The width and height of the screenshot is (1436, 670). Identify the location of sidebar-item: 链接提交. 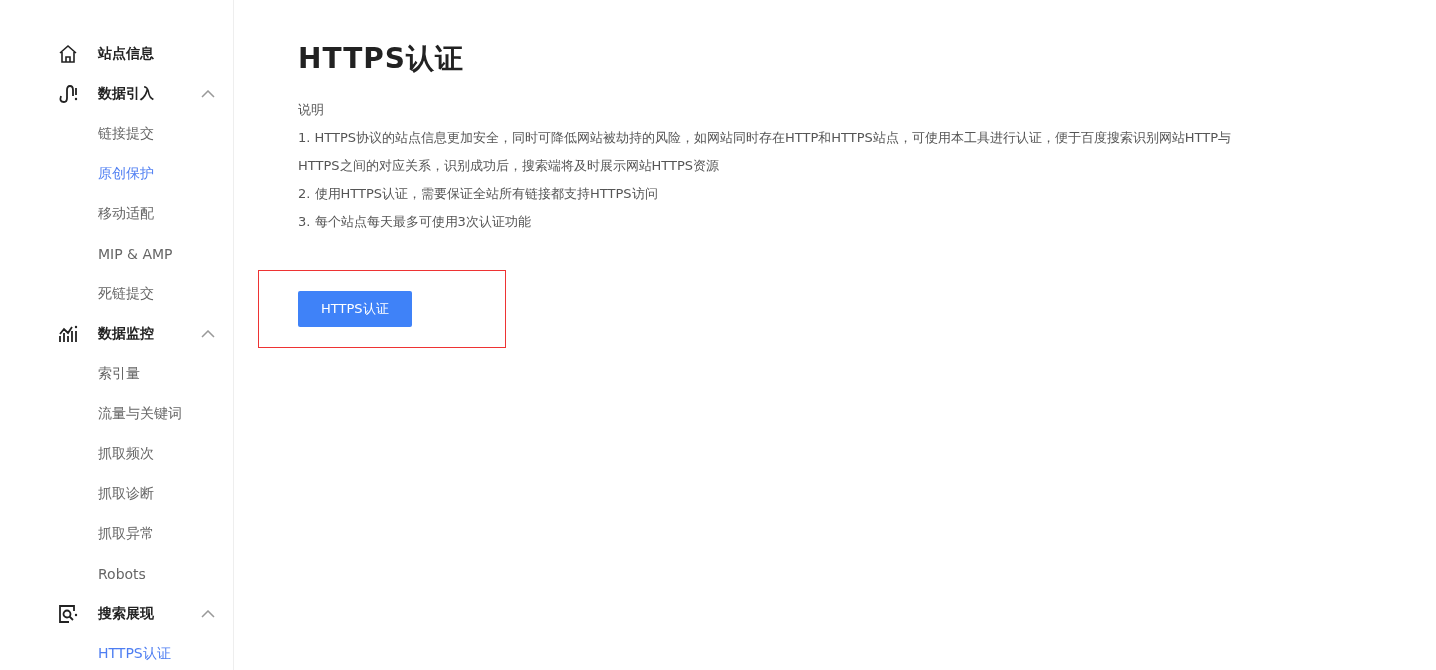
(126, 134).